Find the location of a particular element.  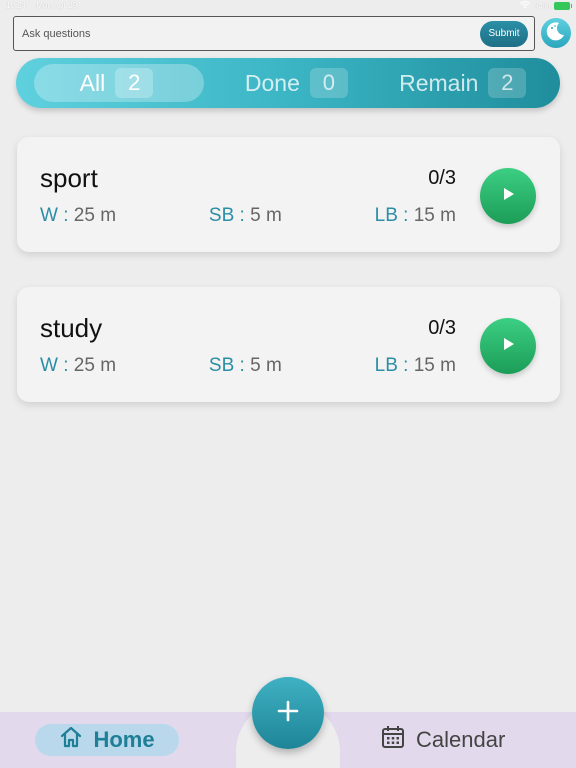

plus-icon is located at coordinates (288, 713).